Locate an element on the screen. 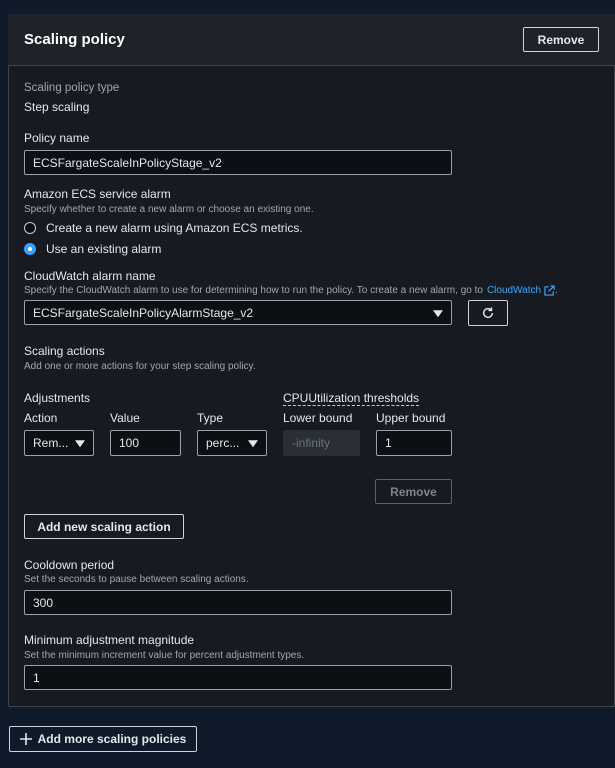 The height and width of the screenshot is (768, 615). col-upper-bound: Upper bound is located at coordinates (411, 418).